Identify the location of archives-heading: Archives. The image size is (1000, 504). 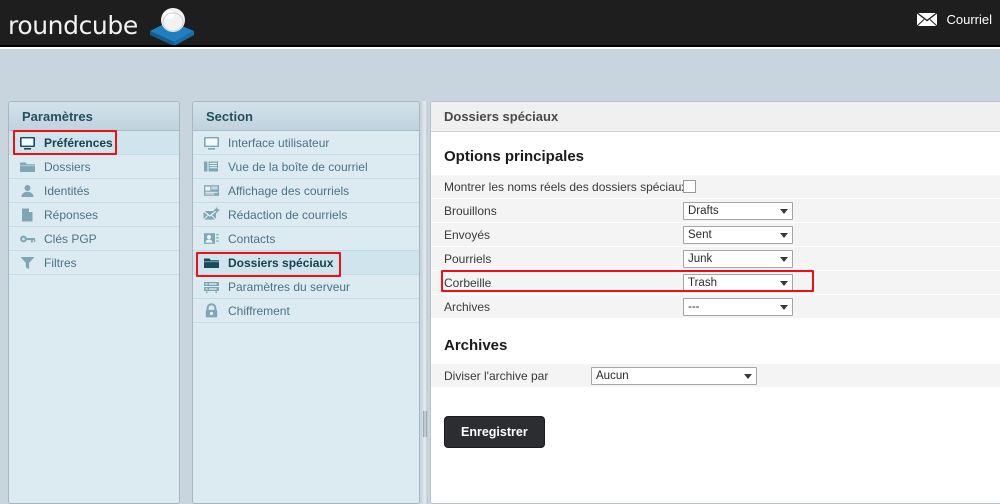
(476, 345).